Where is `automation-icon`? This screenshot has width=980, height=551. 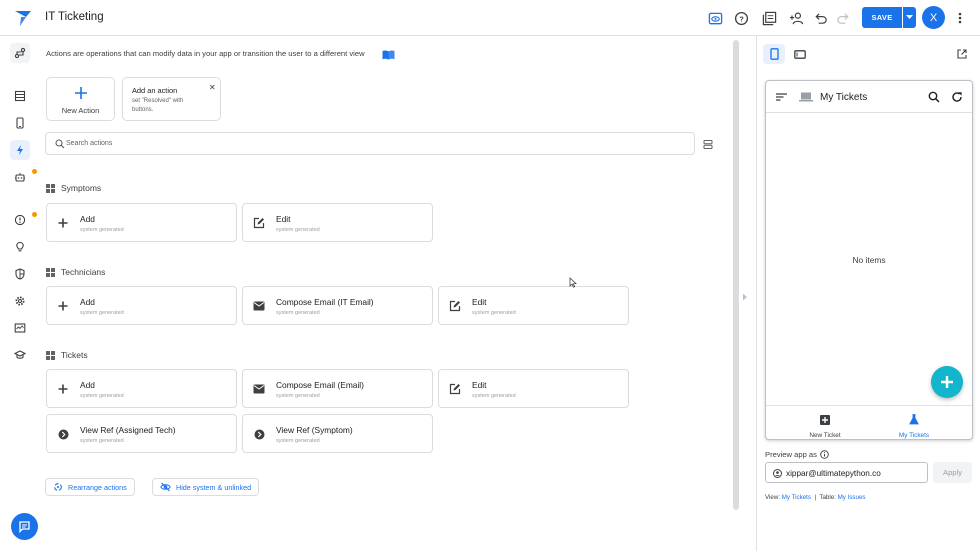
automation-icon is located at coordinates (20, 177).